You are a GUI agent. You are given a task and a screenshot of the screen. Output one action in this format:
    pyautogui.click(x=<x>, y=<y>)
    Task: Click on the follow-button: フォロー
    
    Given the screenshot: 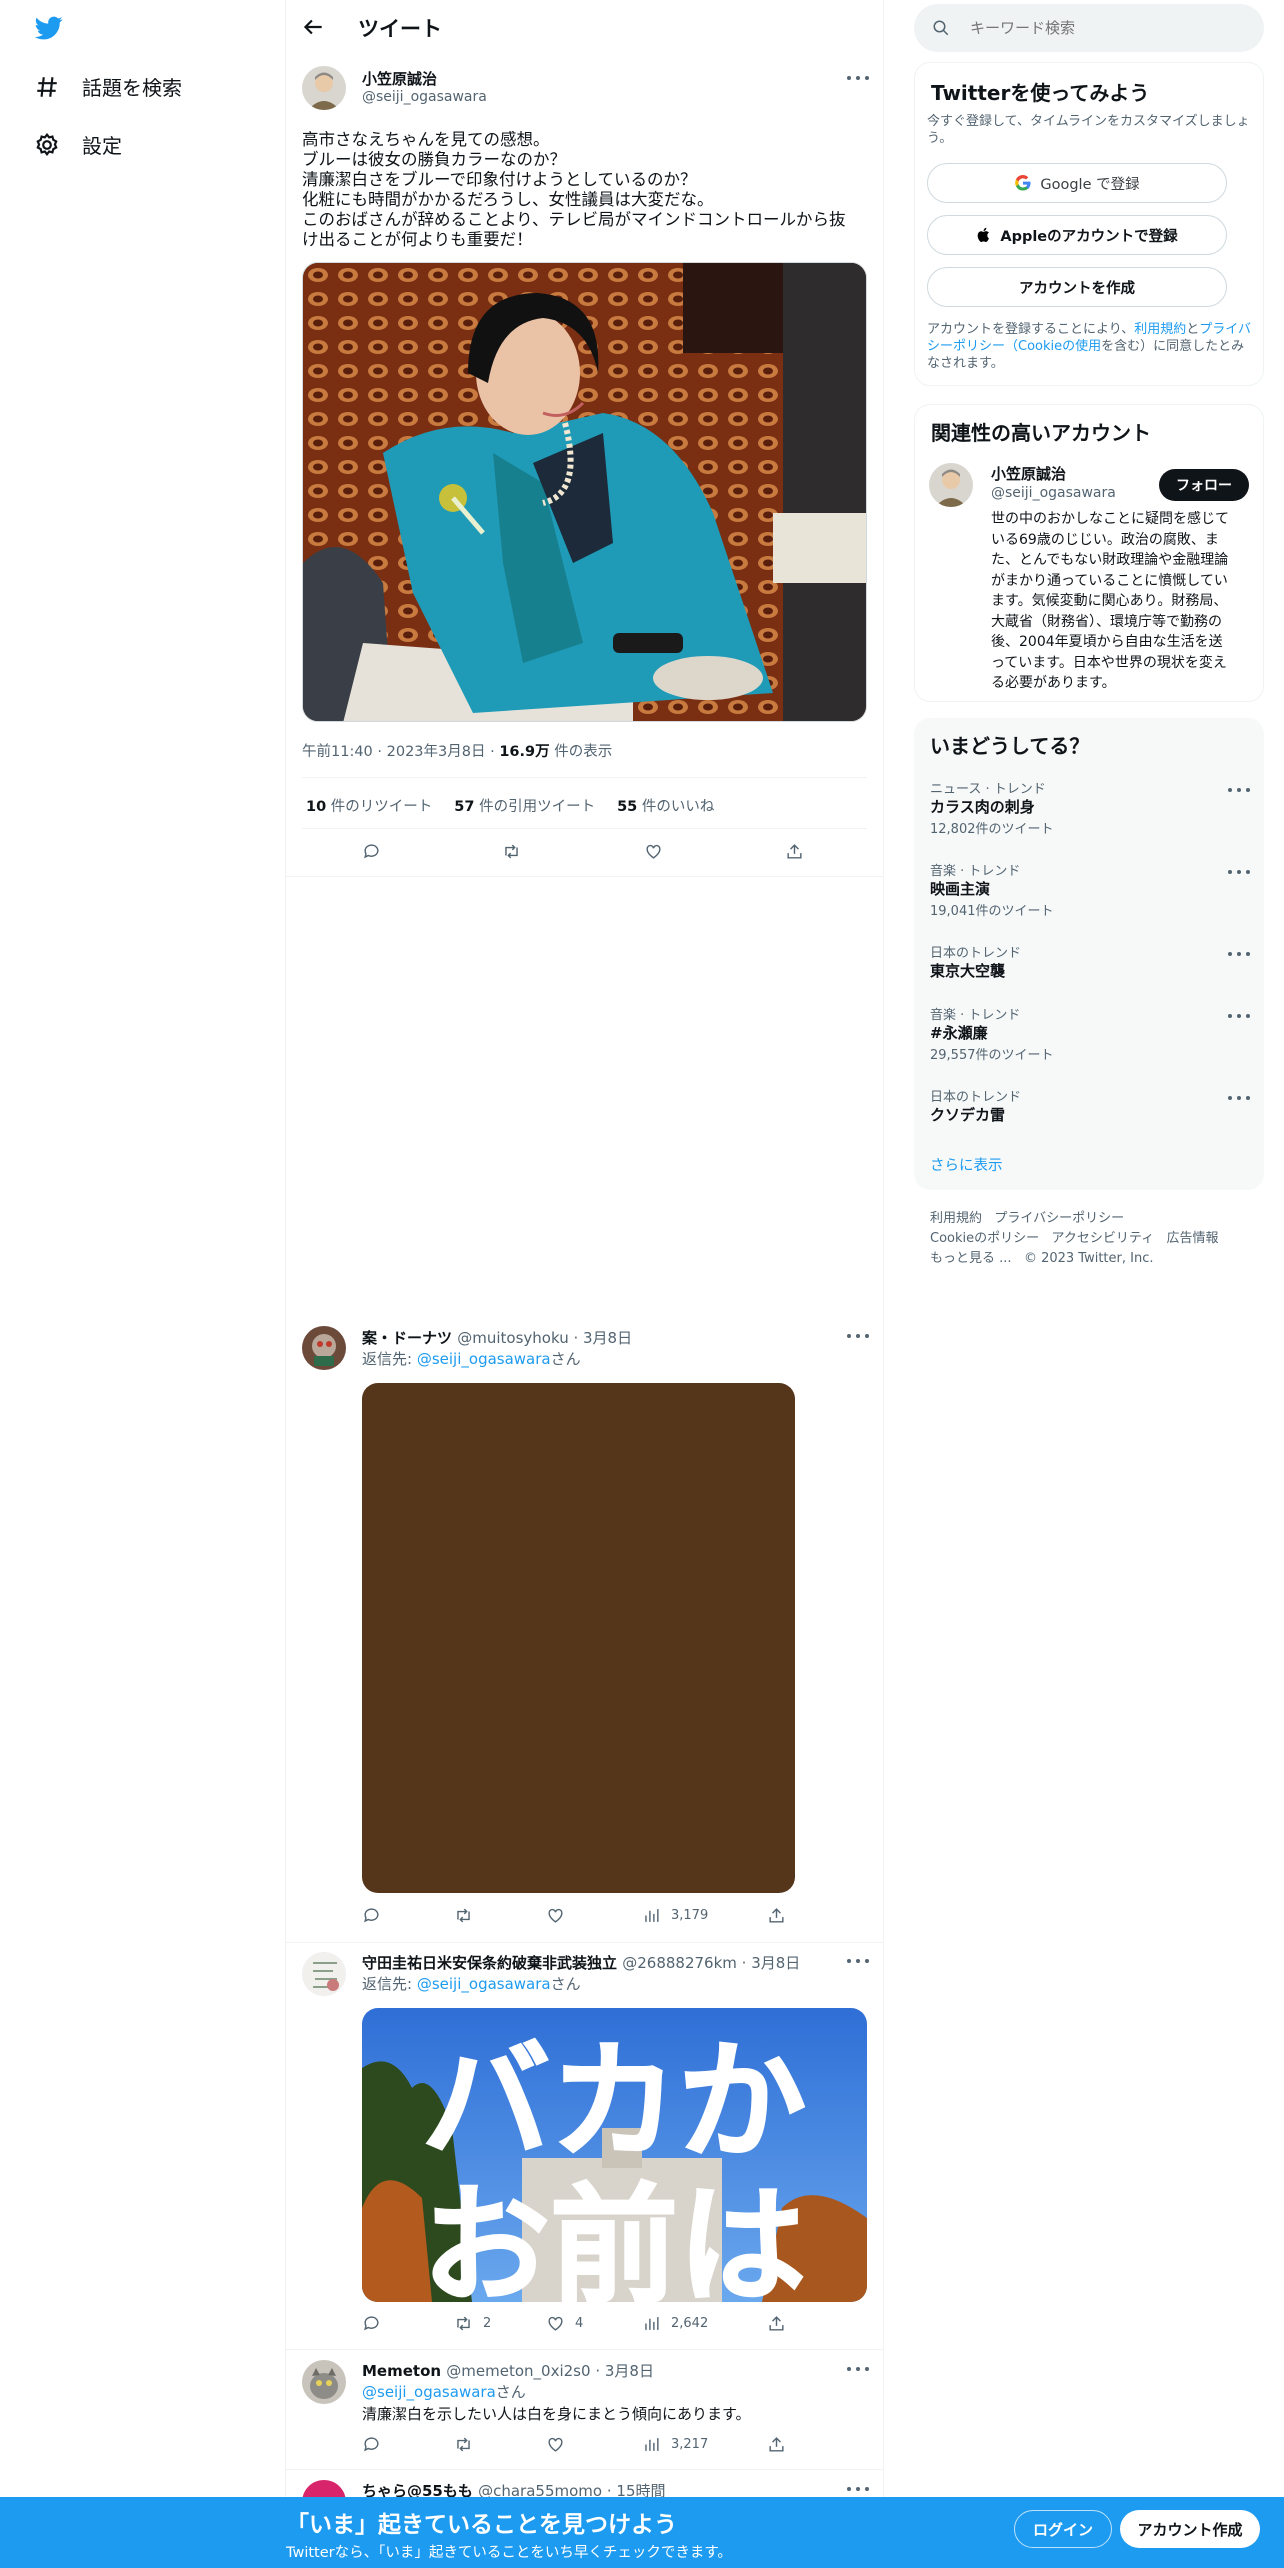 What is the action you would take?
    pyautogui.click(x=1204, y=485)
    